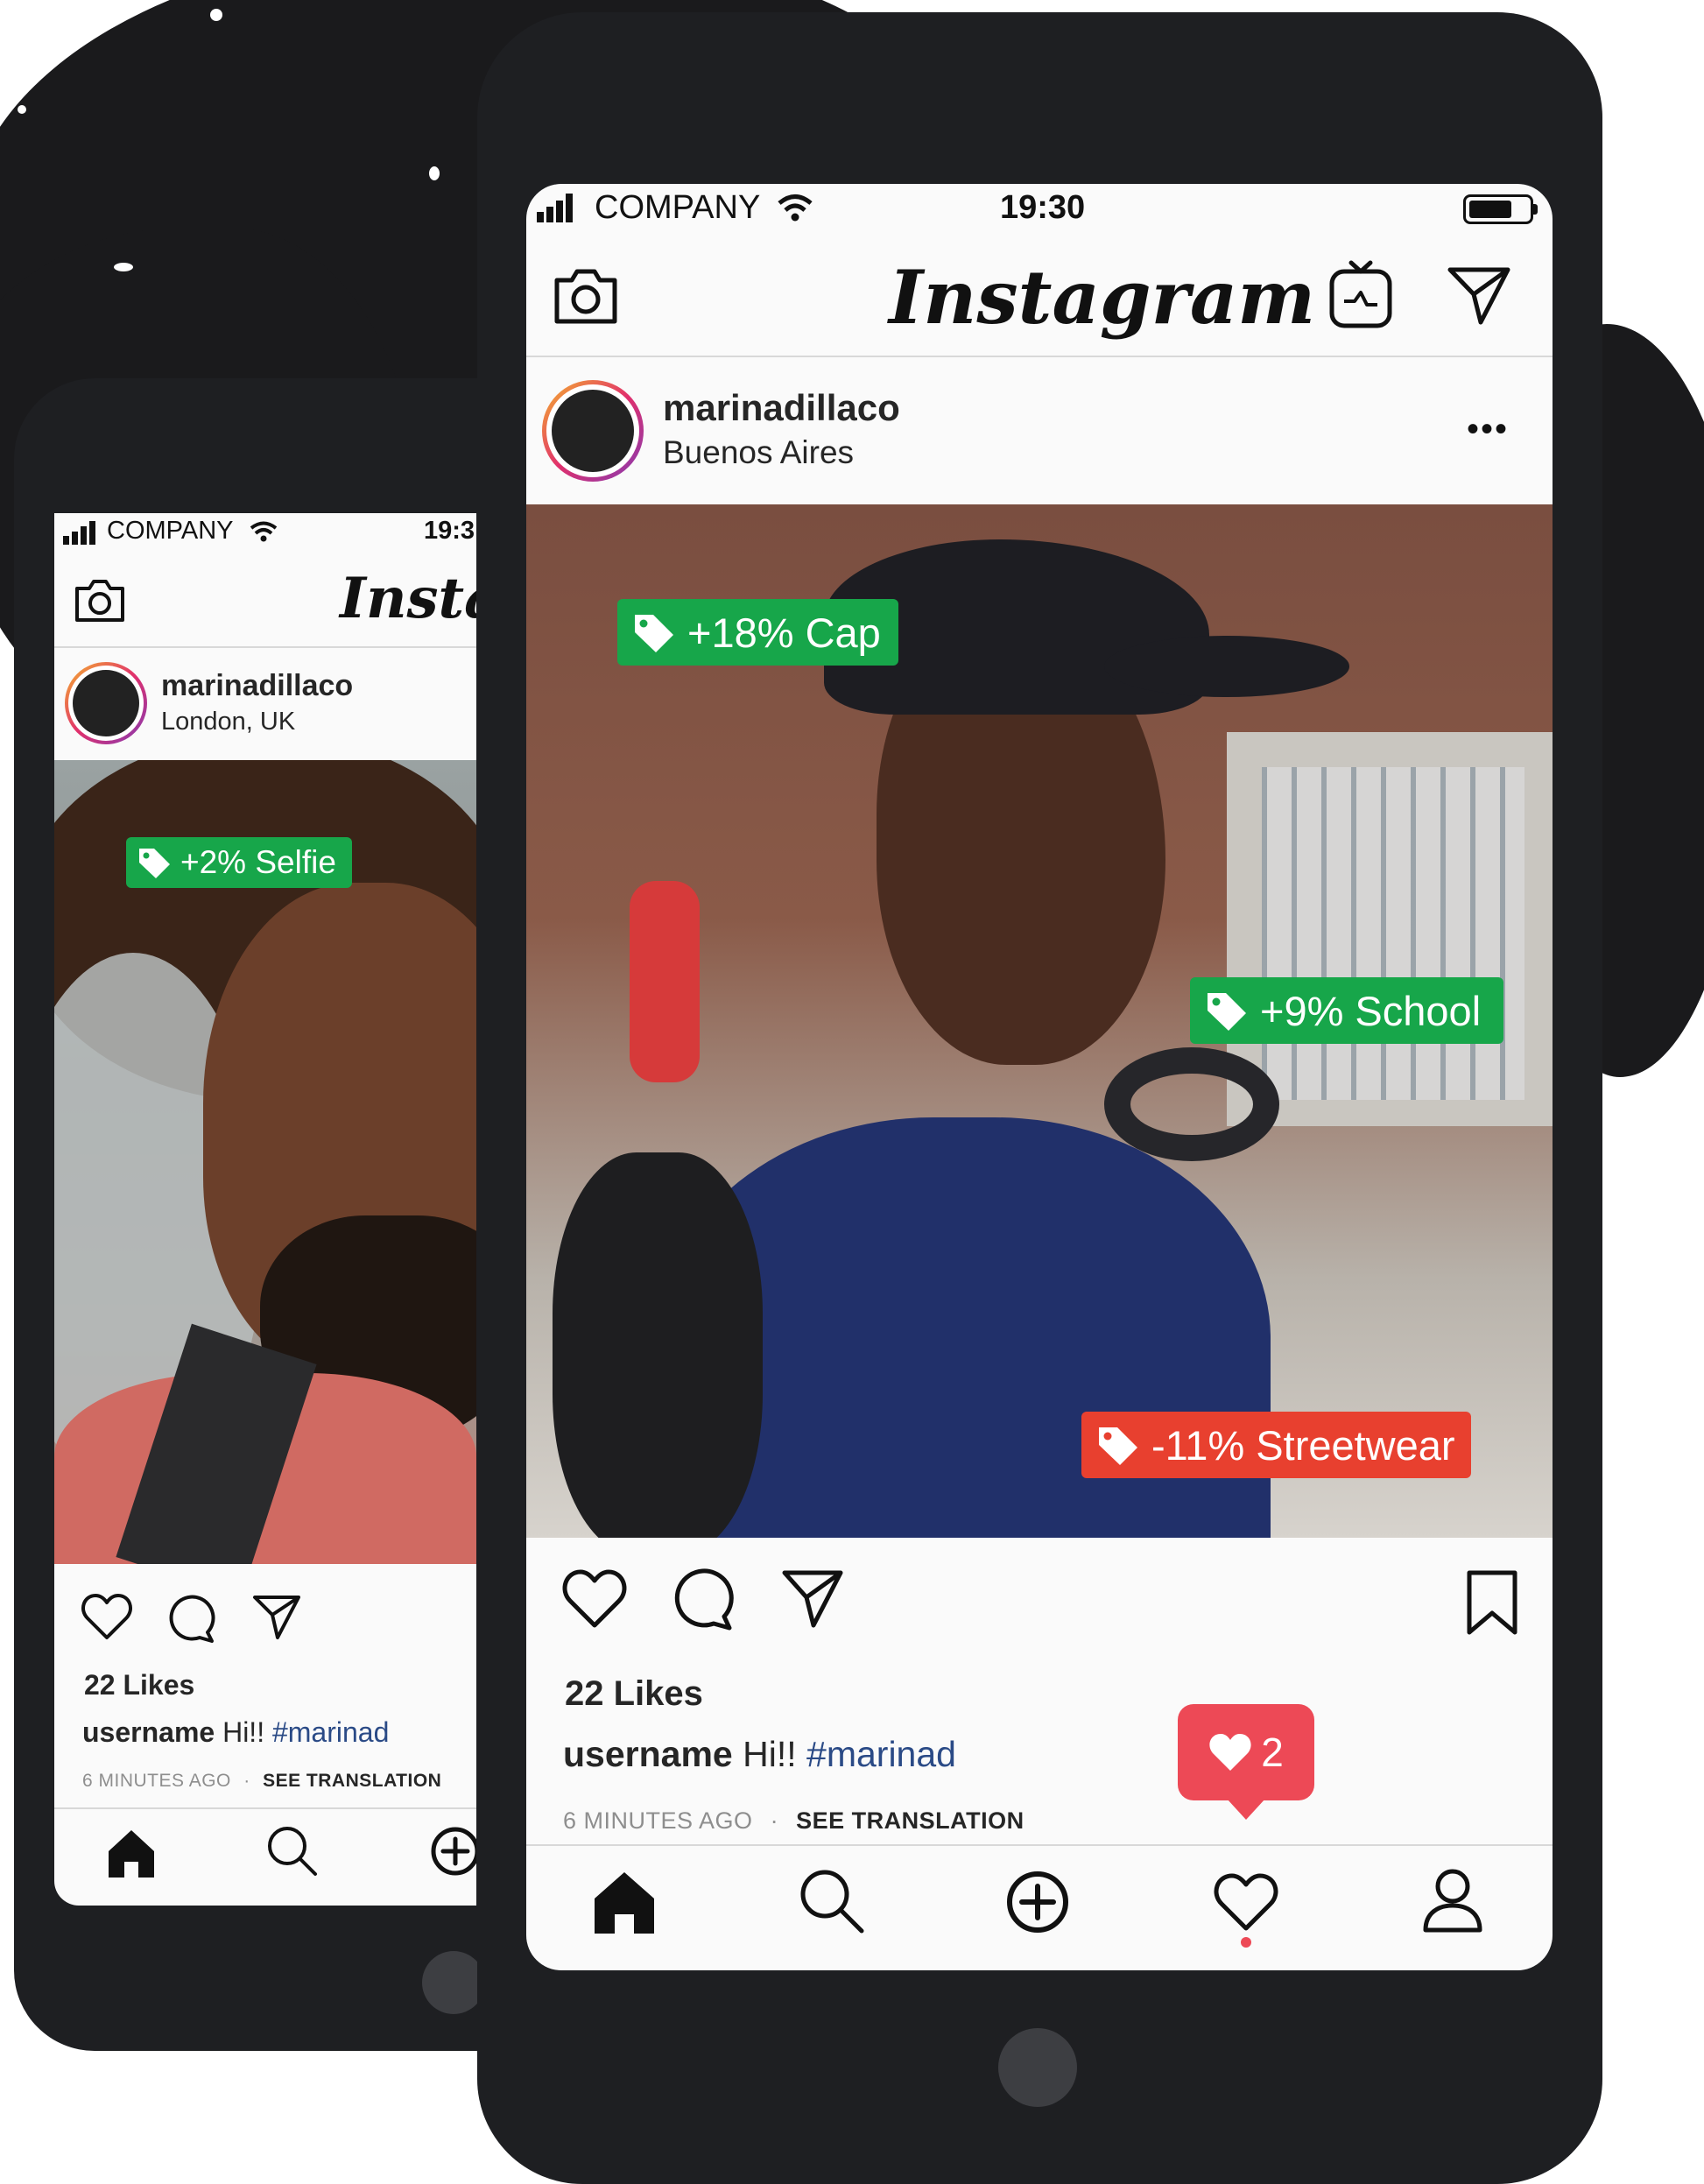  I want to click on back-phone-home-button, so click(453, 1982).